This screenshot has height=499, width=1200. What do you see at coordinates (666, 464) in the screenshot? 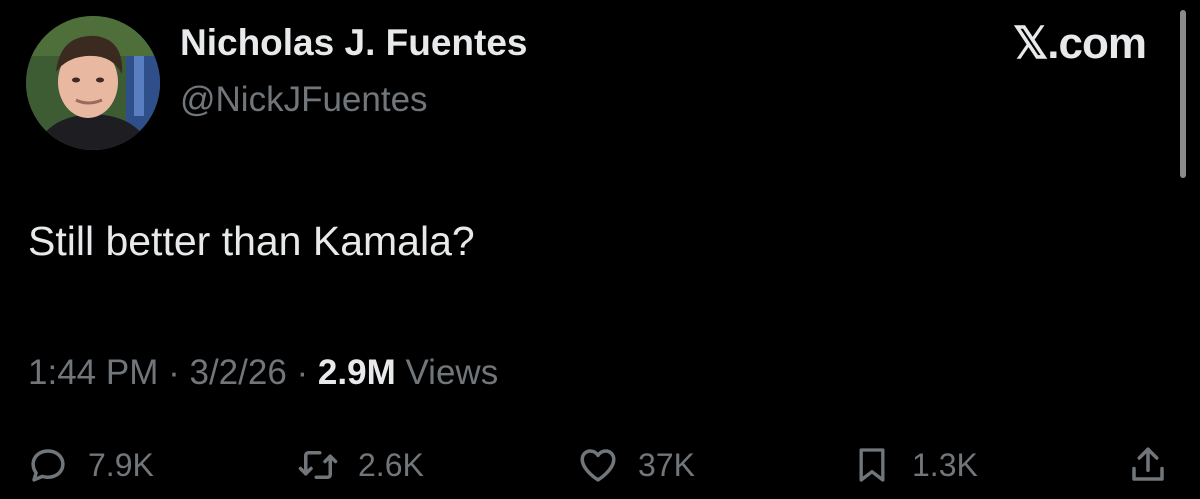
I see `like-count: 37K` at bounding box center [666, 464].